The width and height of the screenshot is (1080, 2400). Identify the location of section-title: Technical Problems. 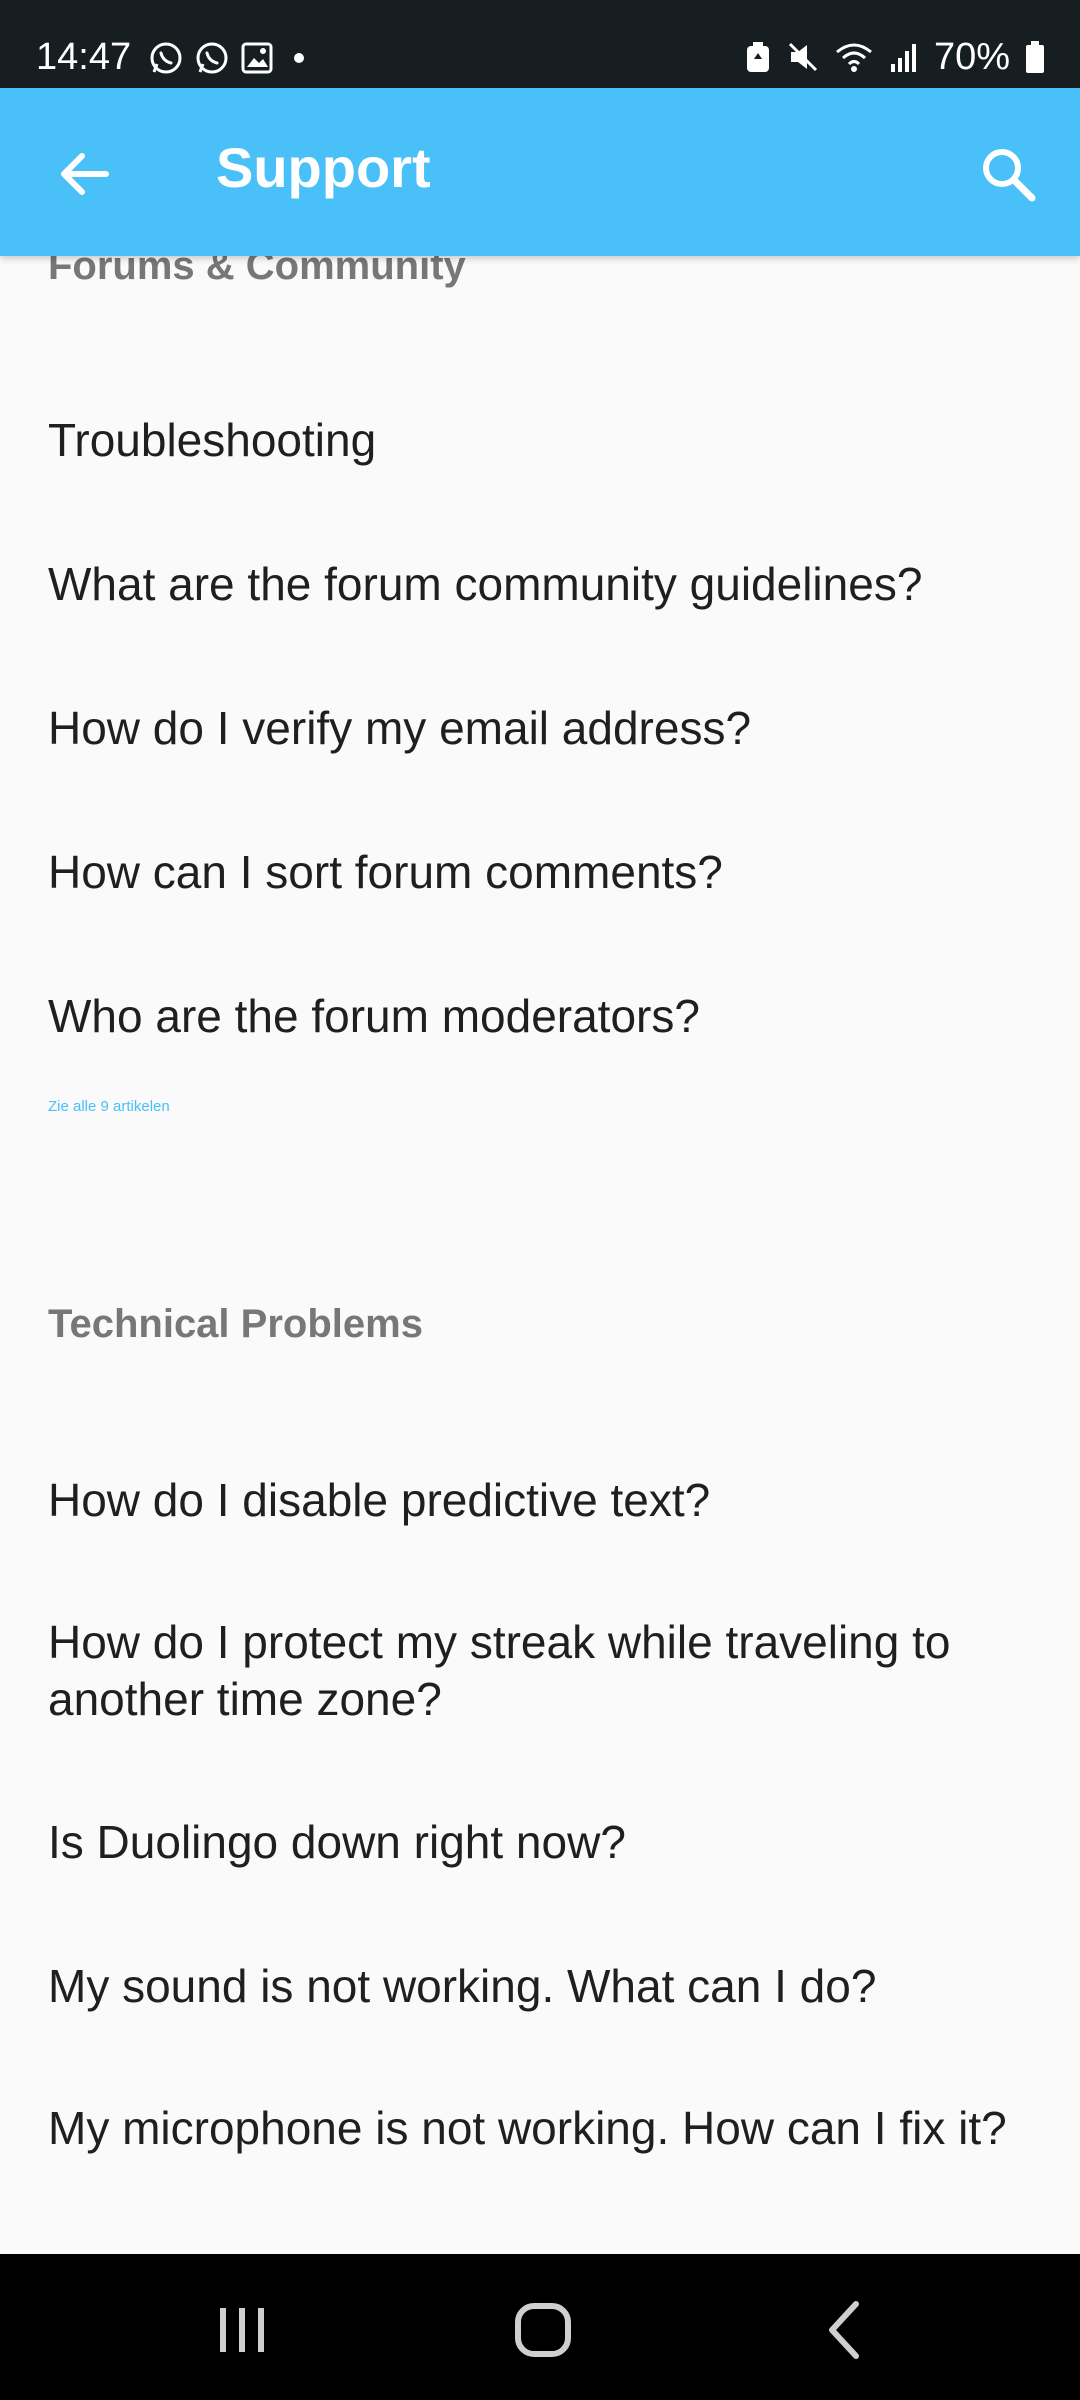
(235, 1324).